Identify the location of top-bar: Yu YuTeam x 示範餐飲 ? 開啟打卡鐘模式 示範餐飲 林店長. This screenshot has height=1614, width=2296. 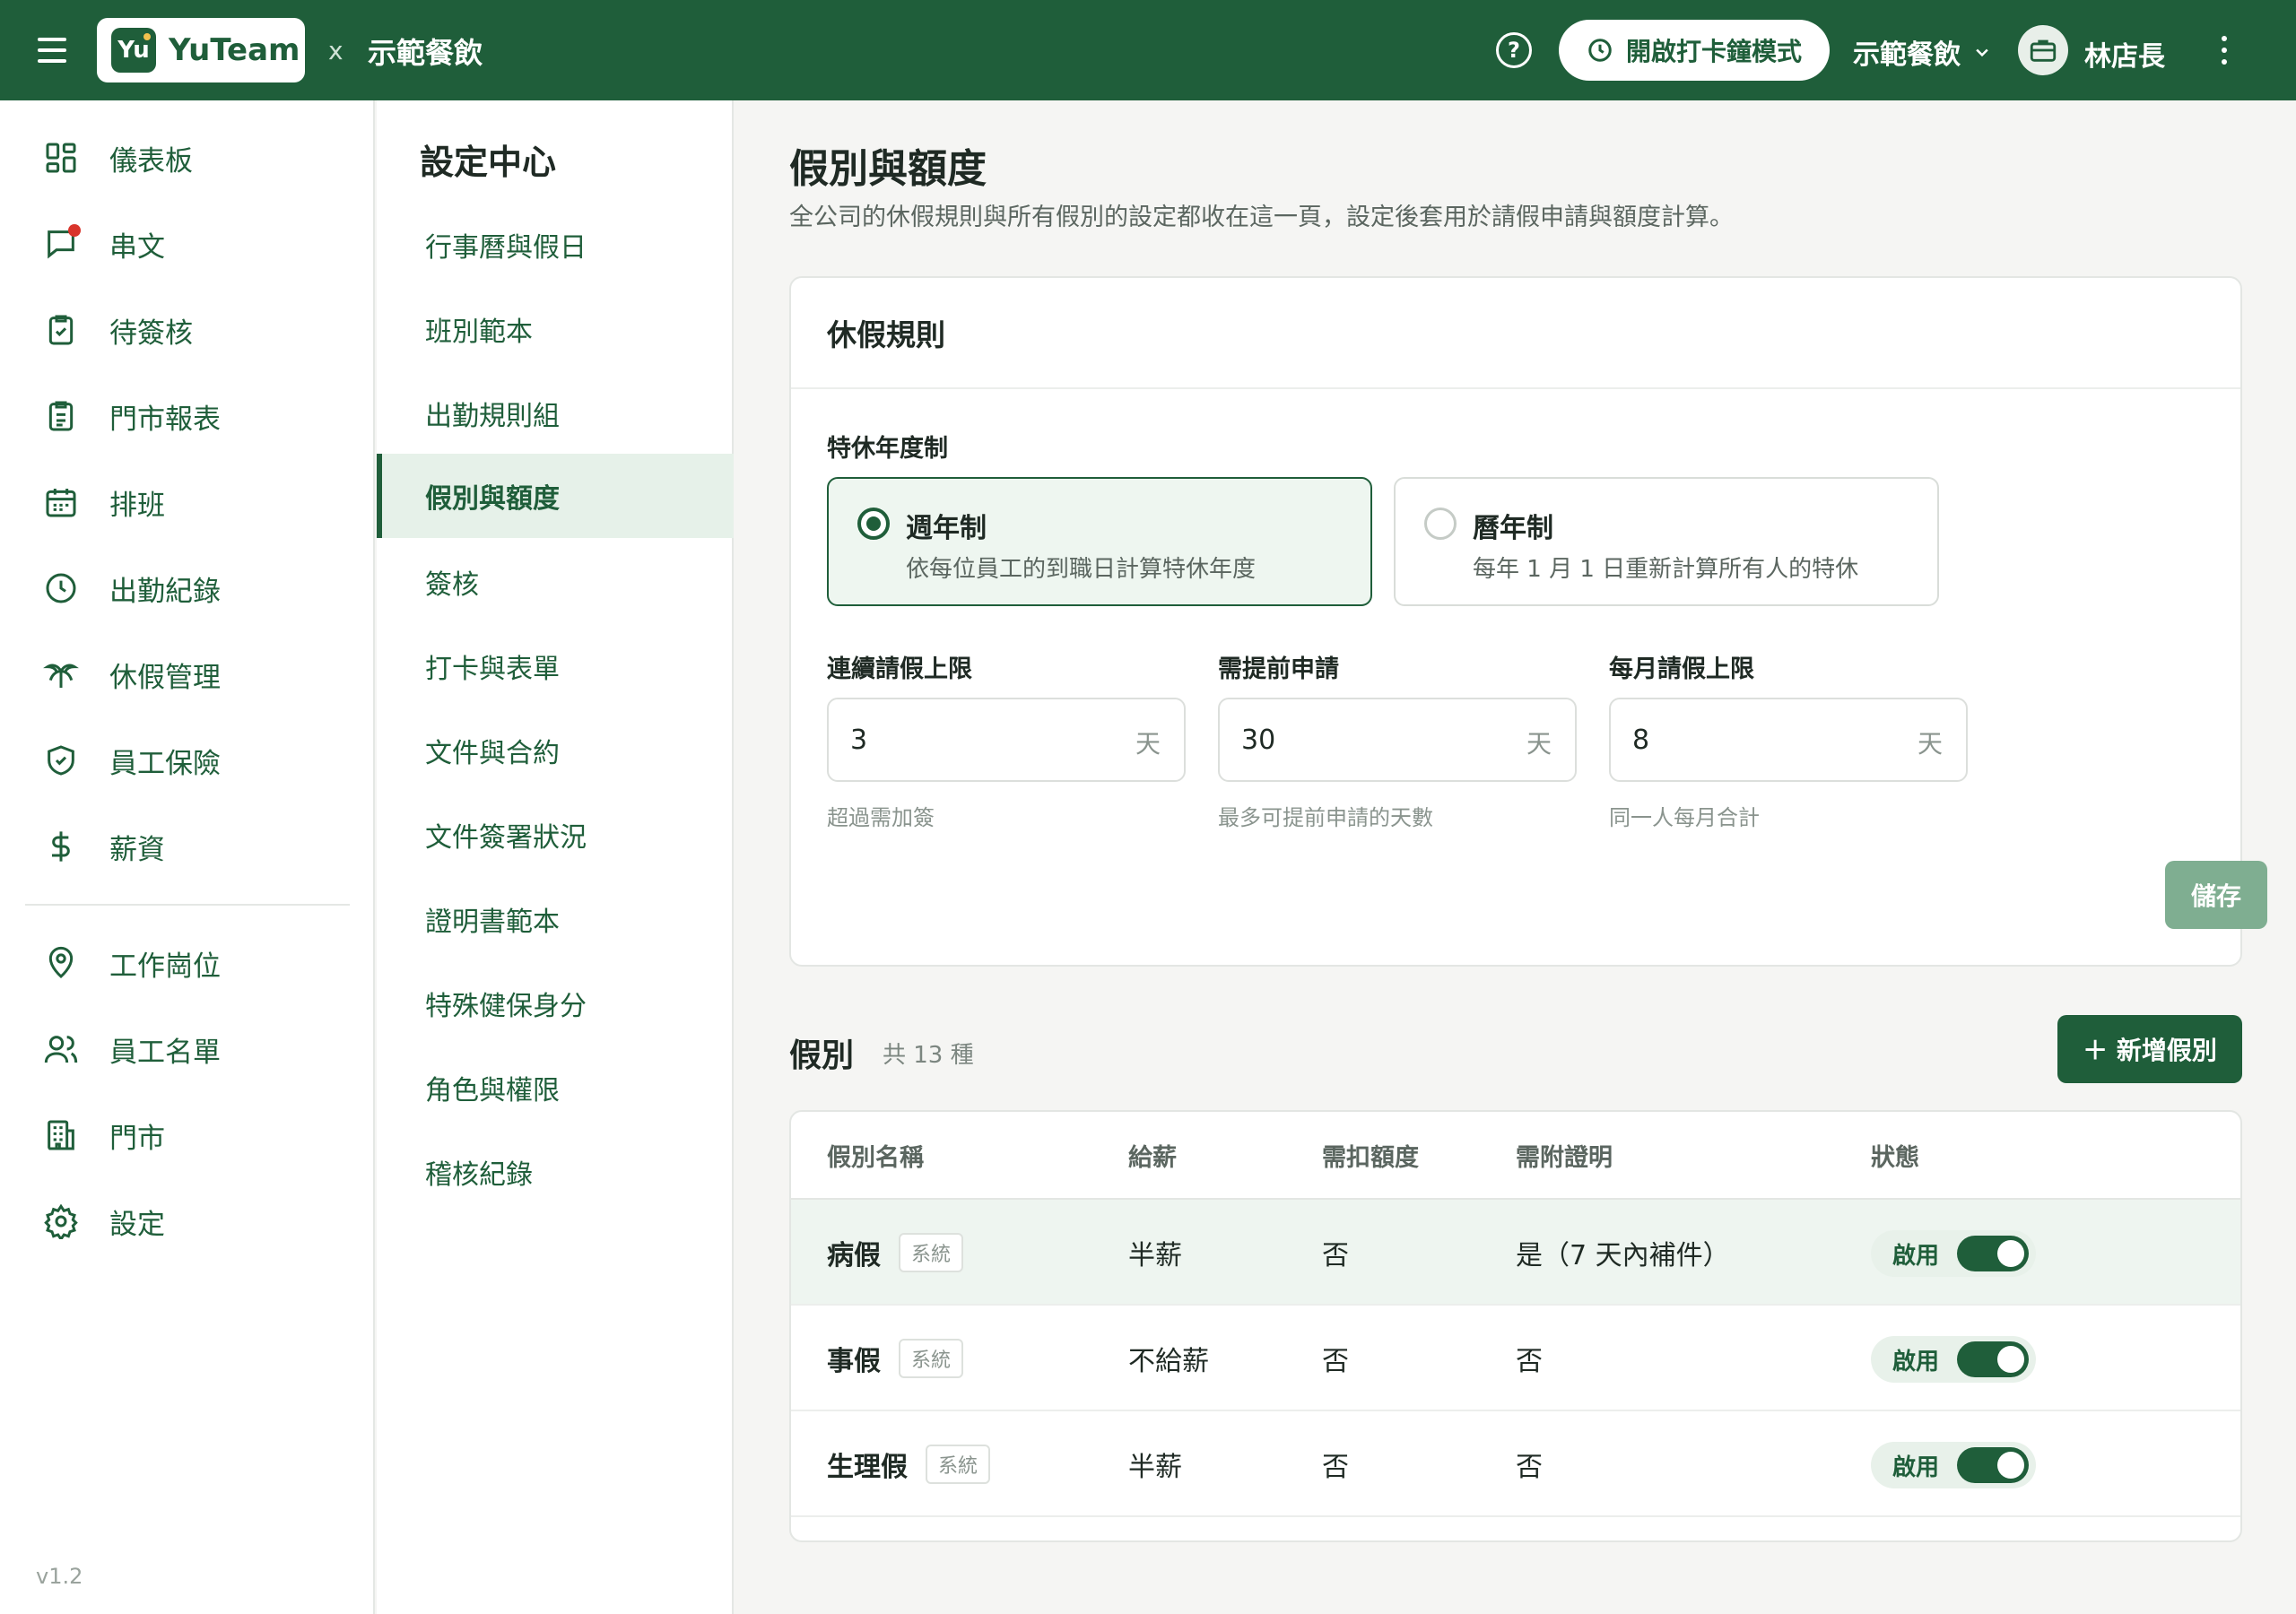
(1148, 50).